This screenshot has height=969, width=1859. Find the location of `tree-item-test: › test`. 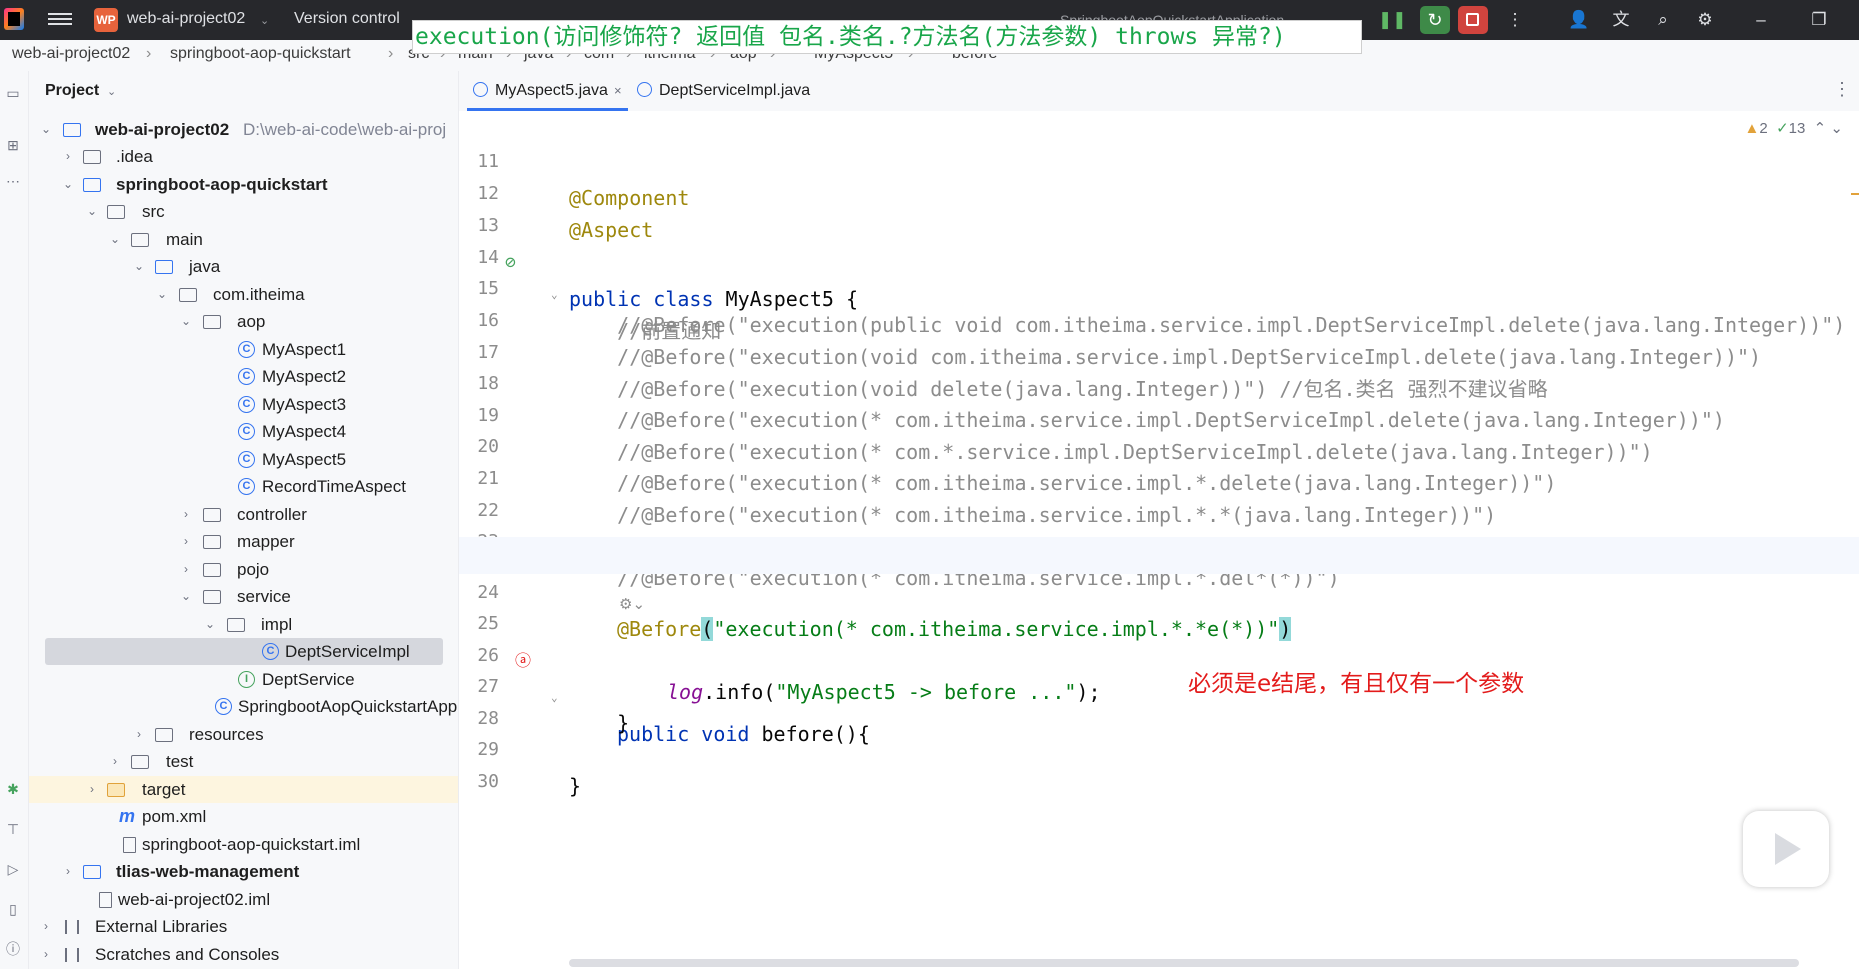

tree-item-test: › test is located at coordinates (243, 761).